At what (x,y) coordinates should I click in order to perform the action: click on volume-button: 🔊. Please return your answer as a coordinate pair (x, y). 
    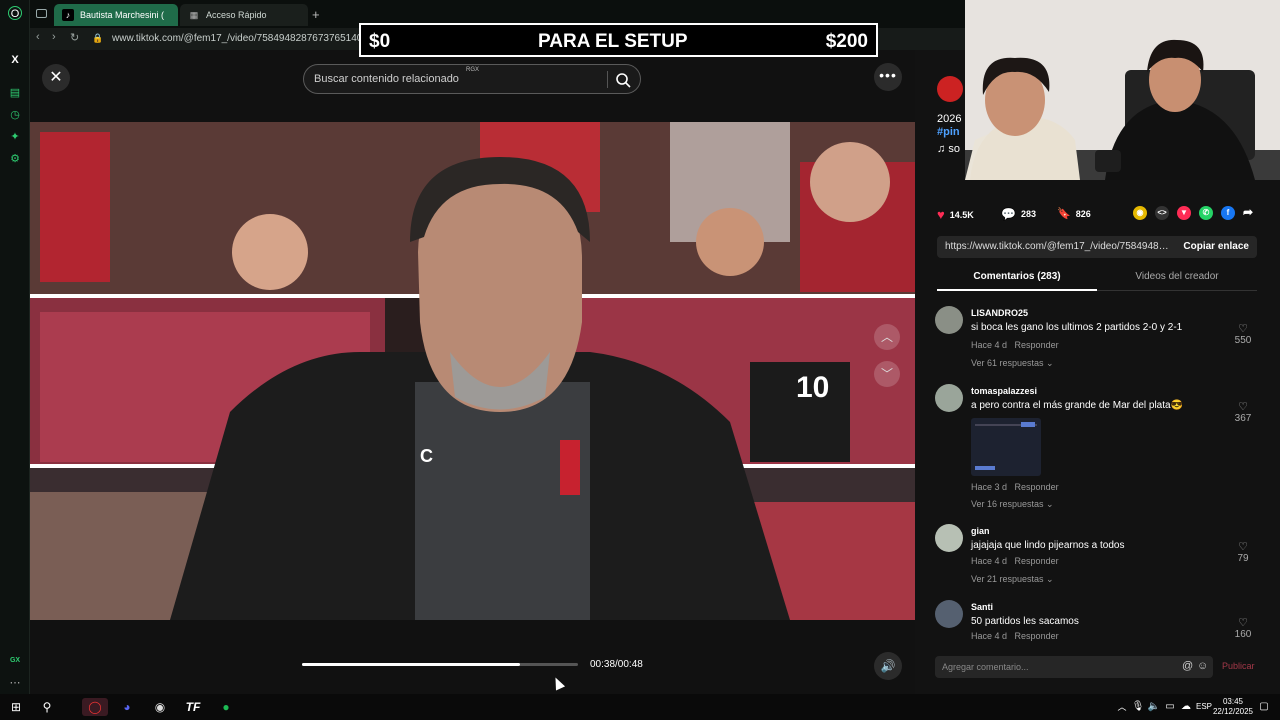
    Looking at the image, I should click on (888, 666).